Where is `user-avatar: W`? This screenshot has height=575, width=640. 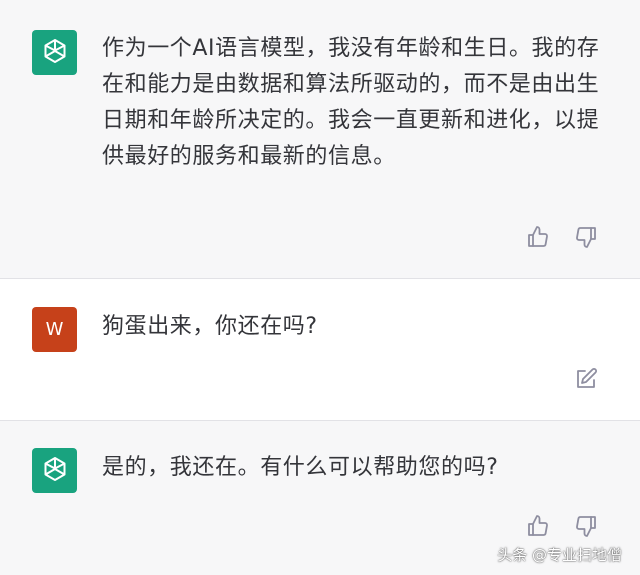
user-avatar: W is located at coordinates (54, 329).